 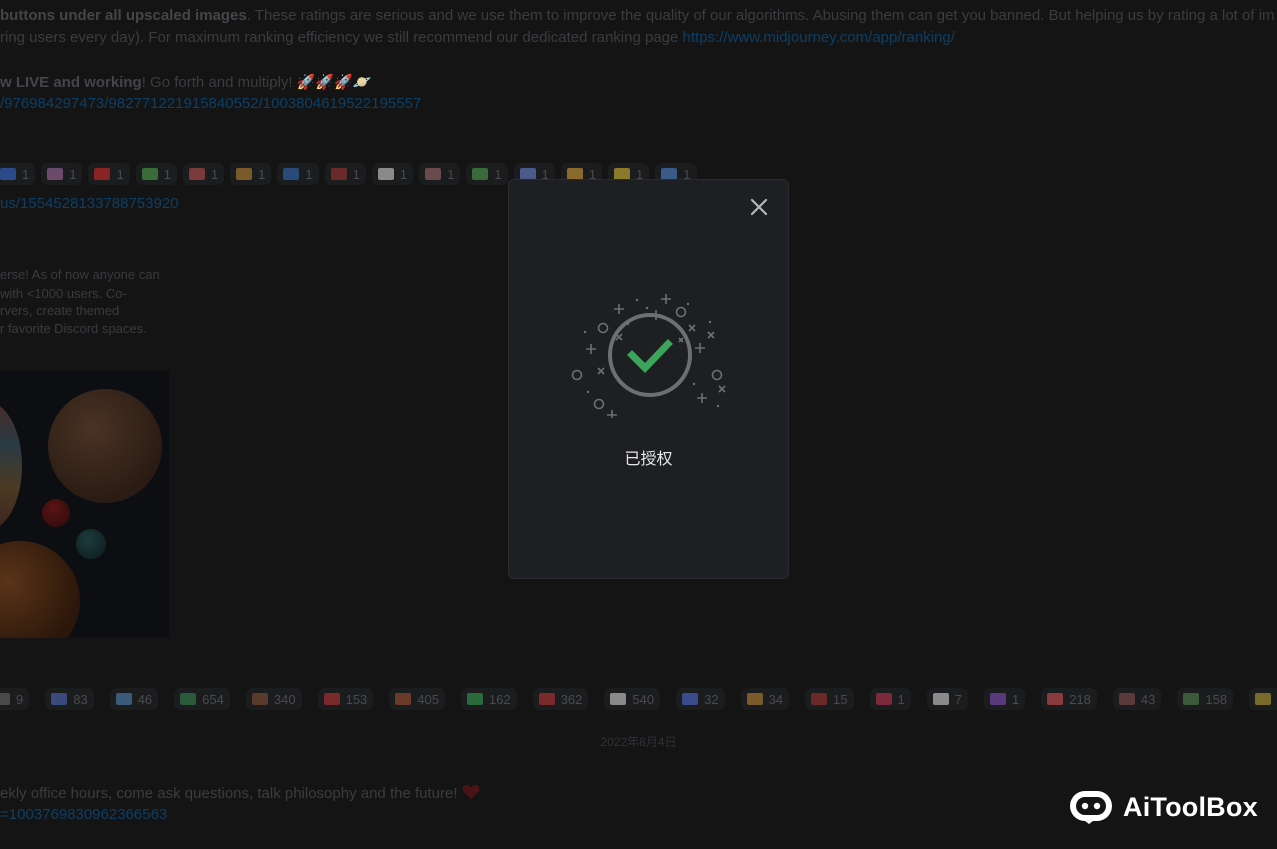 I want to click on reaction-count: 34, so click(x=776, y=699).